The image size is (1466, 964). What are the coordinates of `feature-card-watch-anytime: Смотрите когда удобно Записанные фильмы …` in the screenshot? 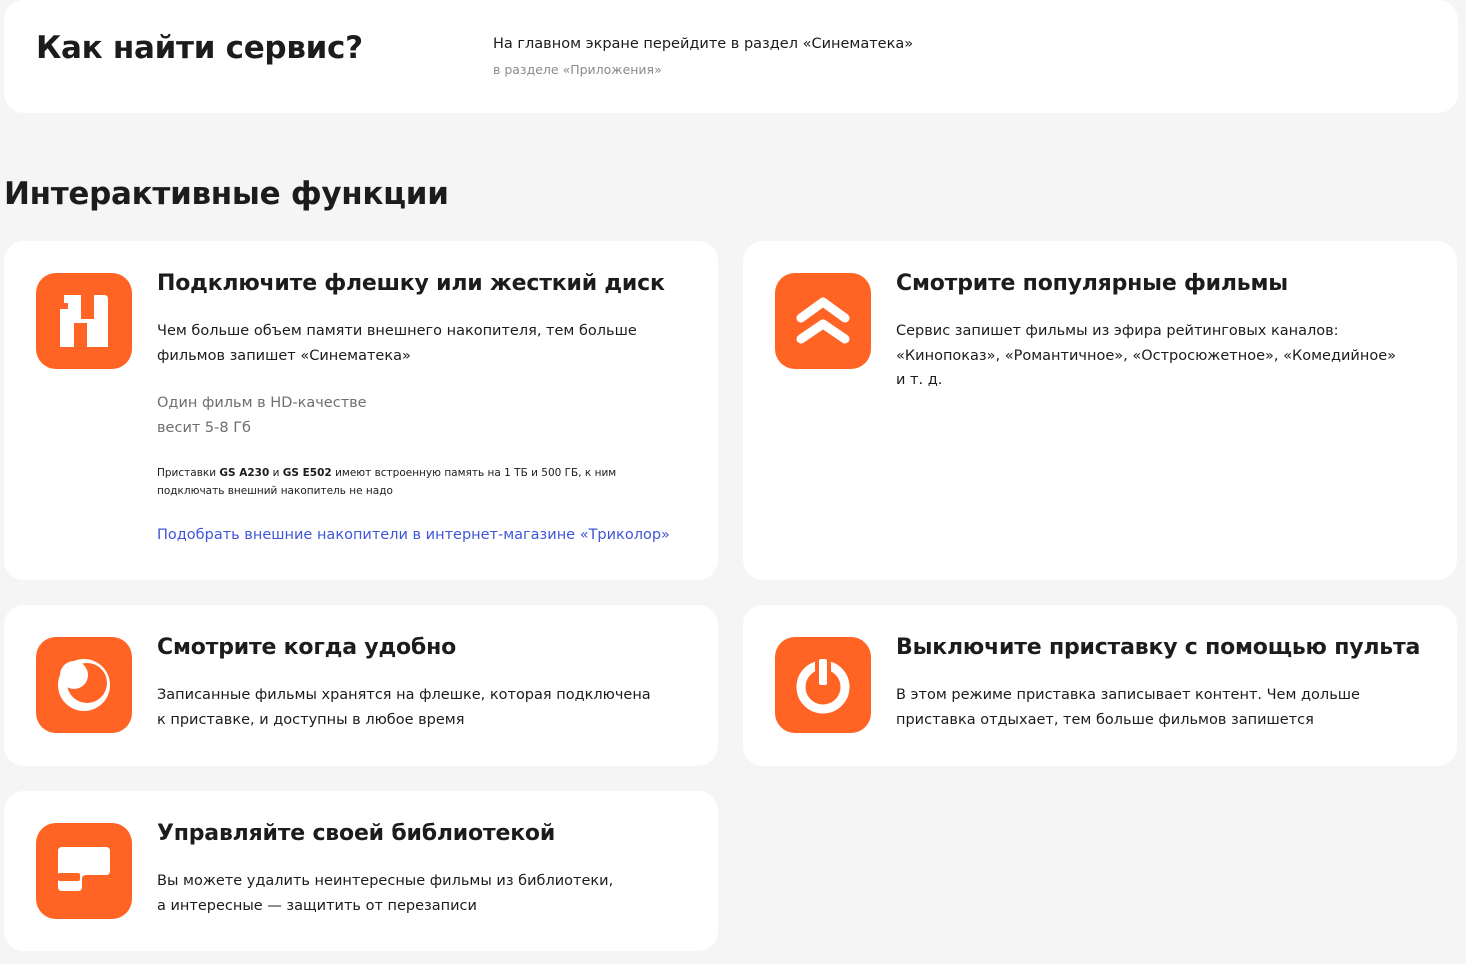 It's located at (361, 685).